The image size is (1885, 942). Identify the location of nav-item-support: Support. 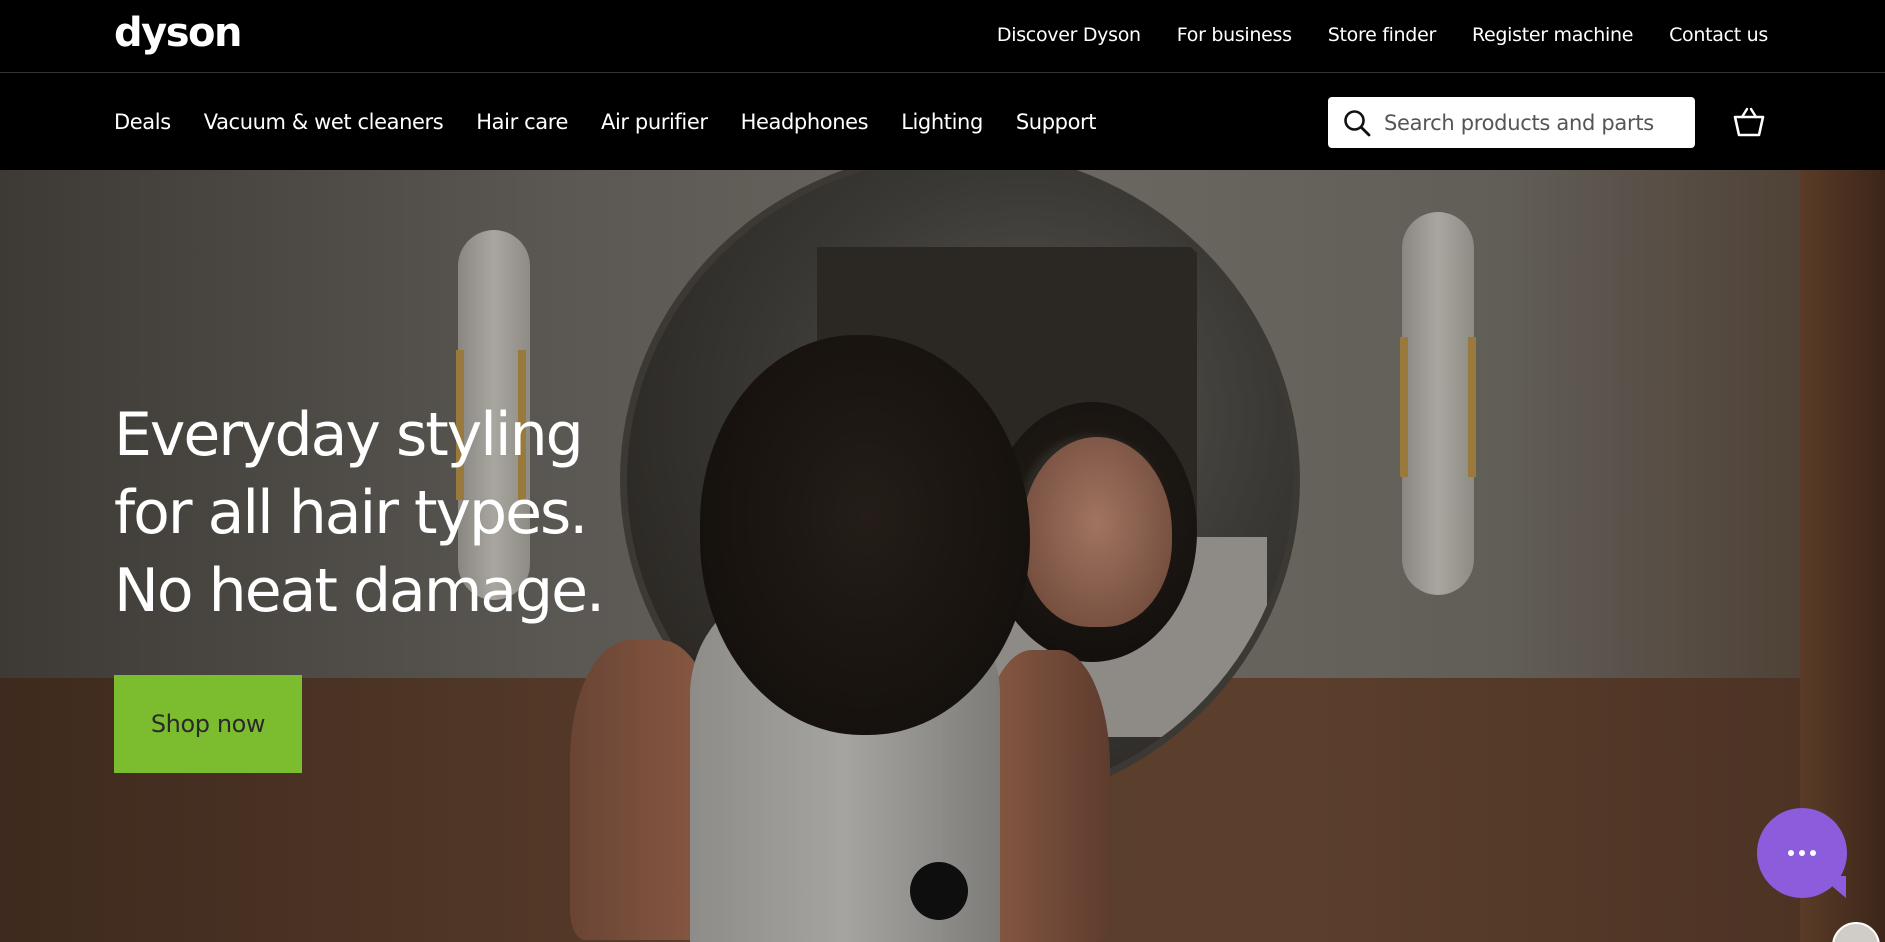
(1056, 122).